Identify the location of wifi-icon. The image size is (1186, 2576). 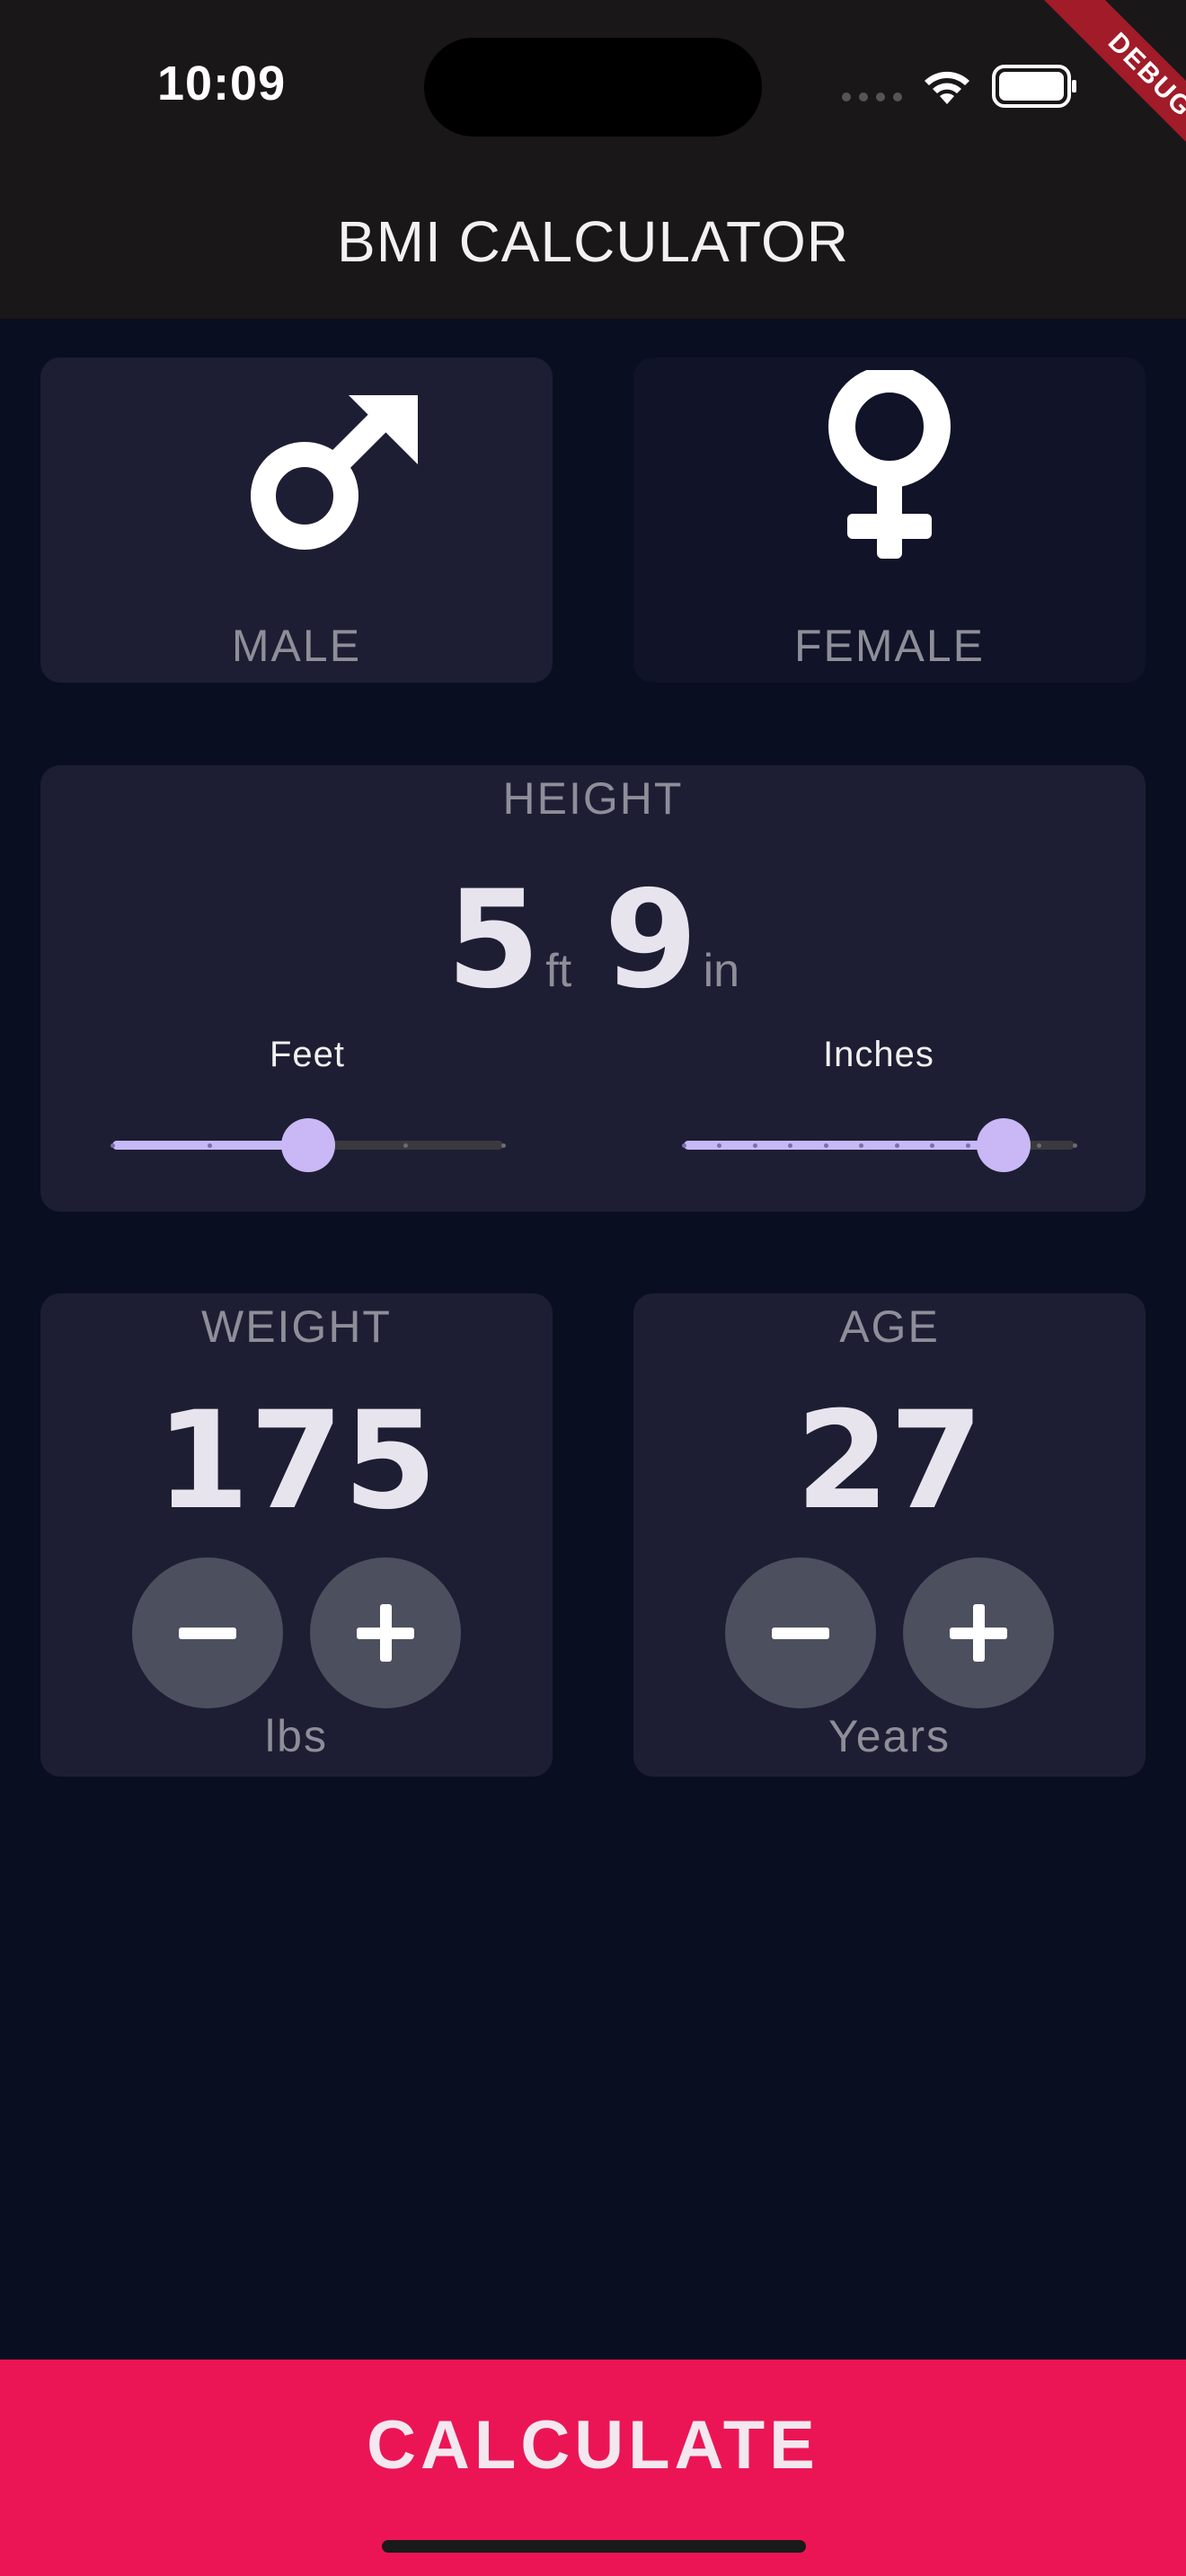
(947, 87).